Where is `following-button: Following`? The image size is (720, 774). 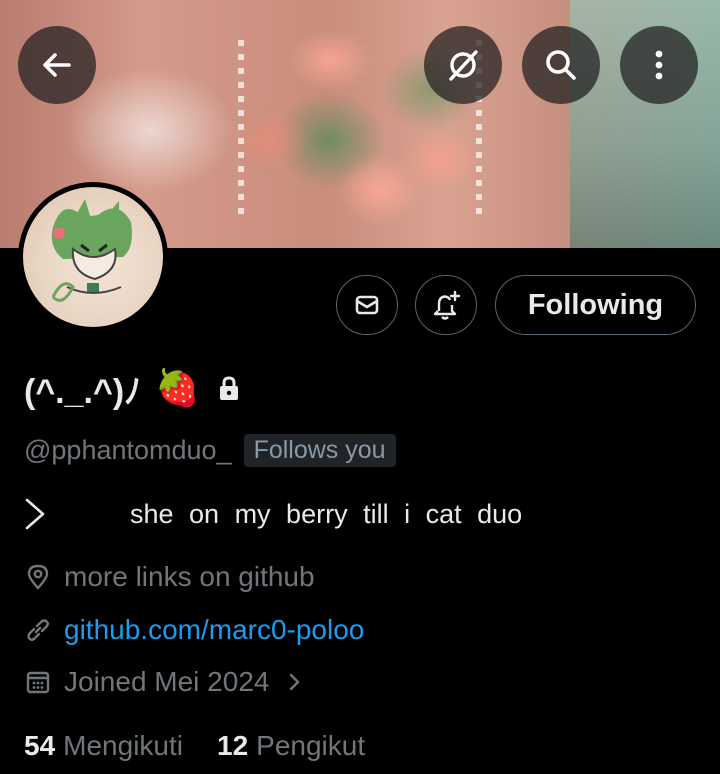 following-button: Following is located at coordinates (595, 305).